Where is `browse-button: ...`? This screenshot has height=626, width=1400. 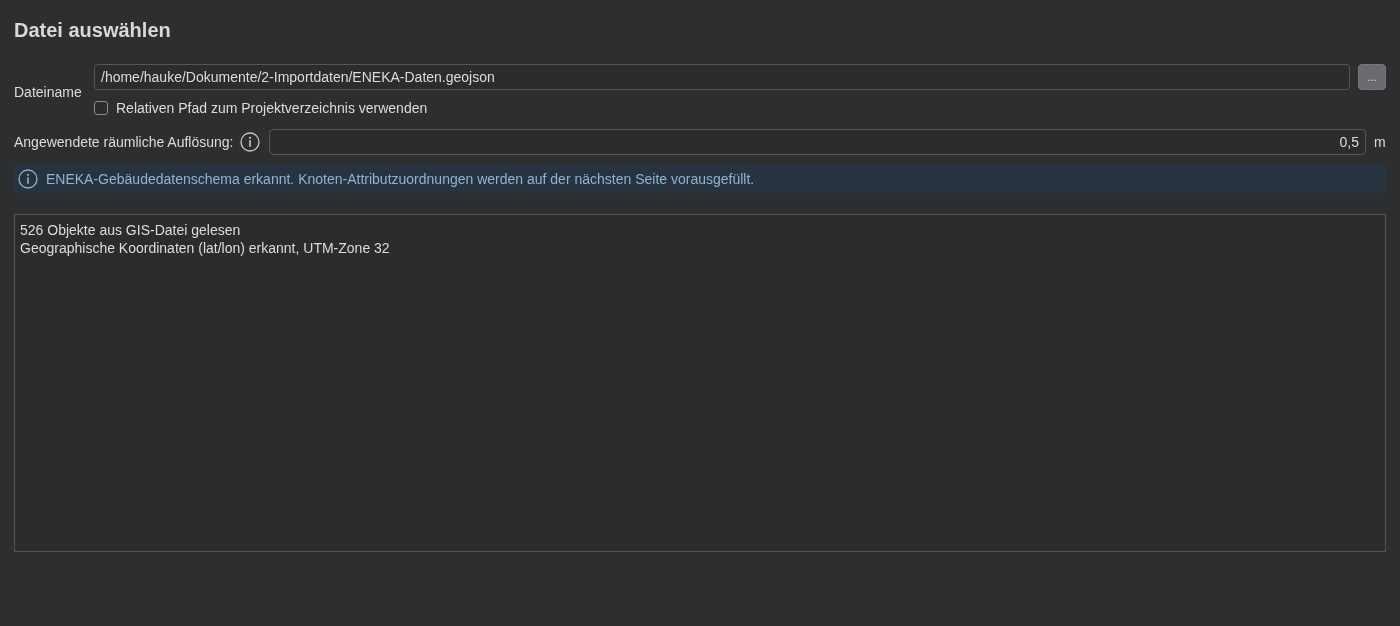 browse-button: ... is located at coordinates (1372, 77).